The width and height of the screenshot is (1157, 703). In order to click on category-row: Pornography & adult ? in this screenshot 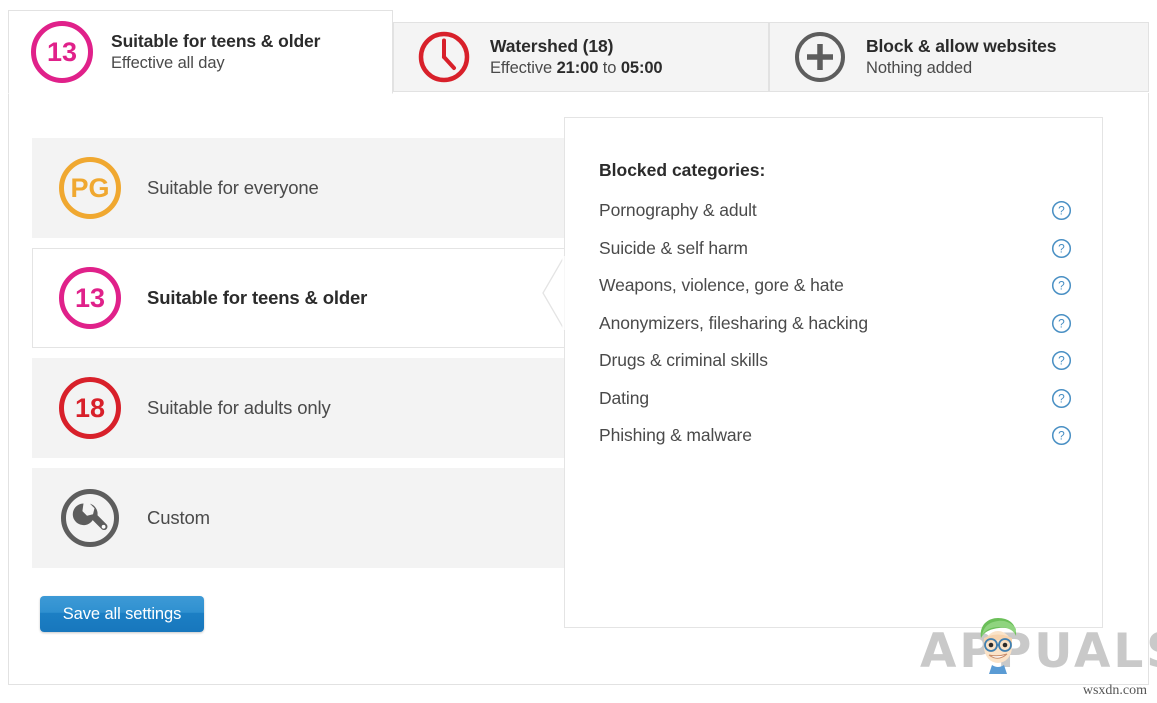, I will do `click(835, 211)`.